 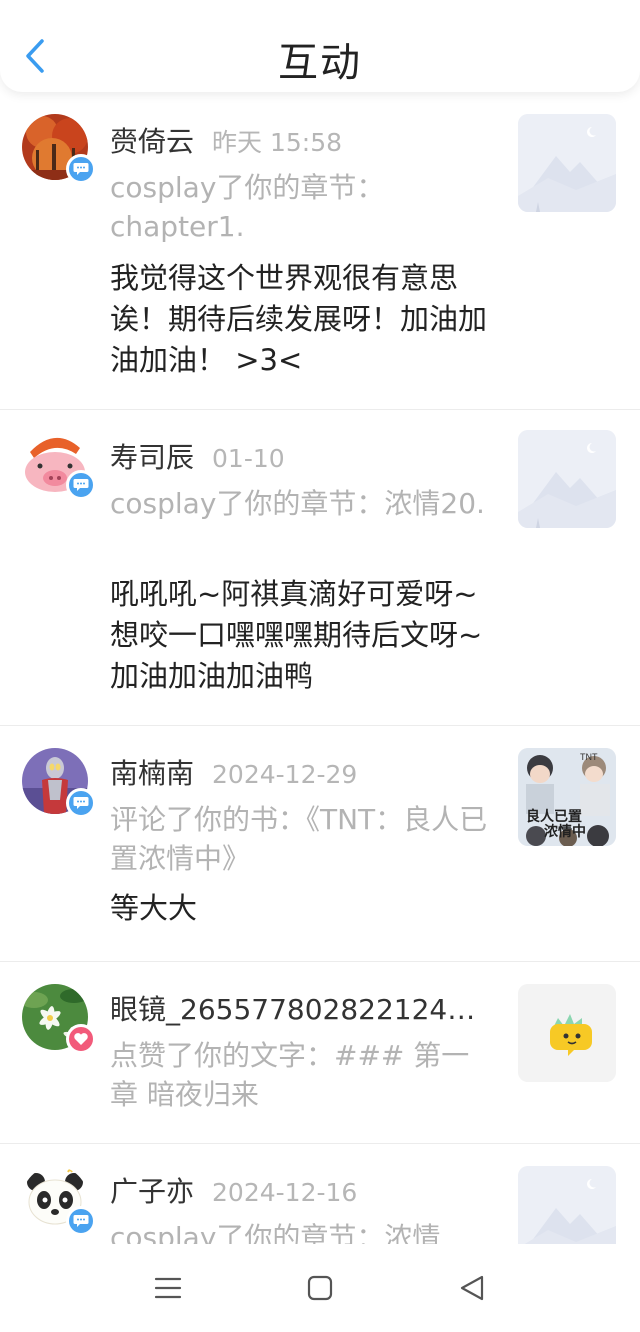 I want to click on book-cover-image: TNT 良人已置 浓情中, so click(x=567, y=797).